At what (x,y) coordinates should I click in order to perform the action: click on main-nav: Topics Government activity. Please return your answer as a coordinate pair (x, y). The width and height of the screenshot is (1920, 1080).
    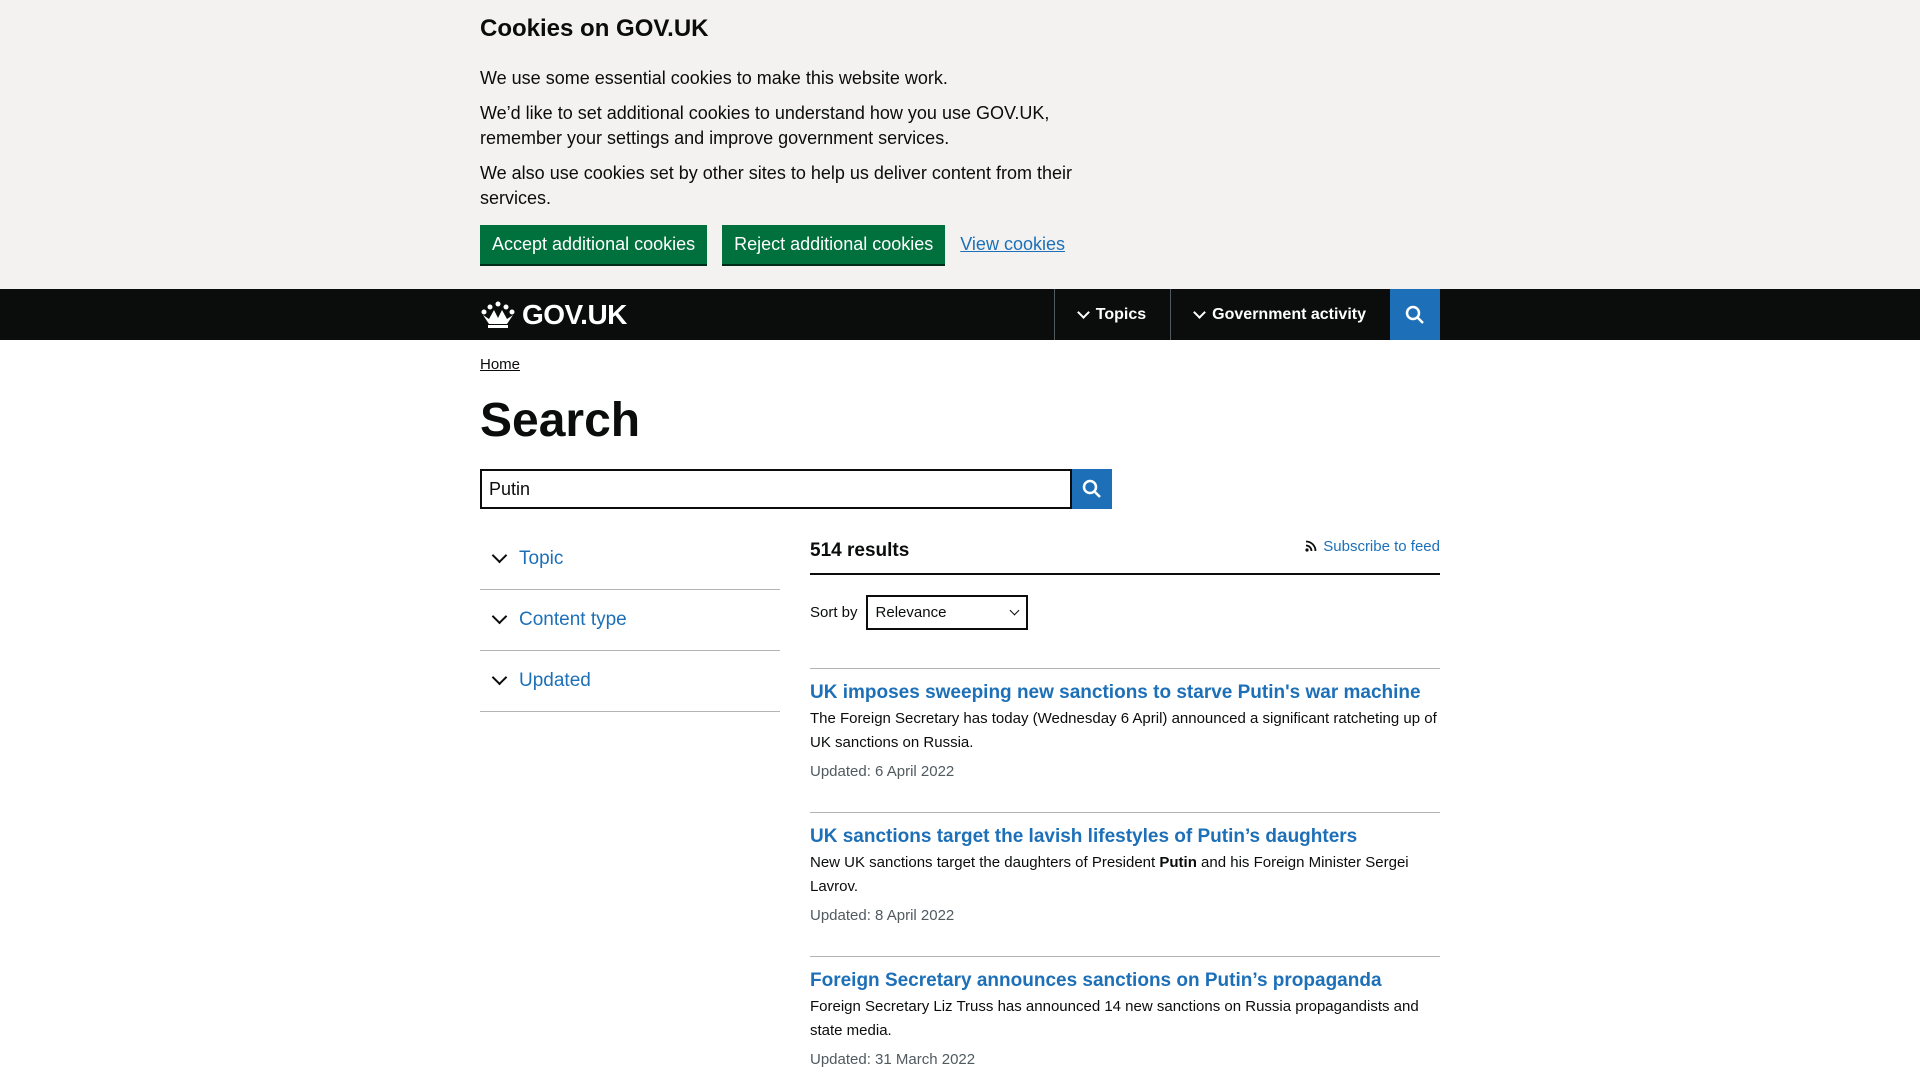
    Looking at the image, I should click on (1246, 314).